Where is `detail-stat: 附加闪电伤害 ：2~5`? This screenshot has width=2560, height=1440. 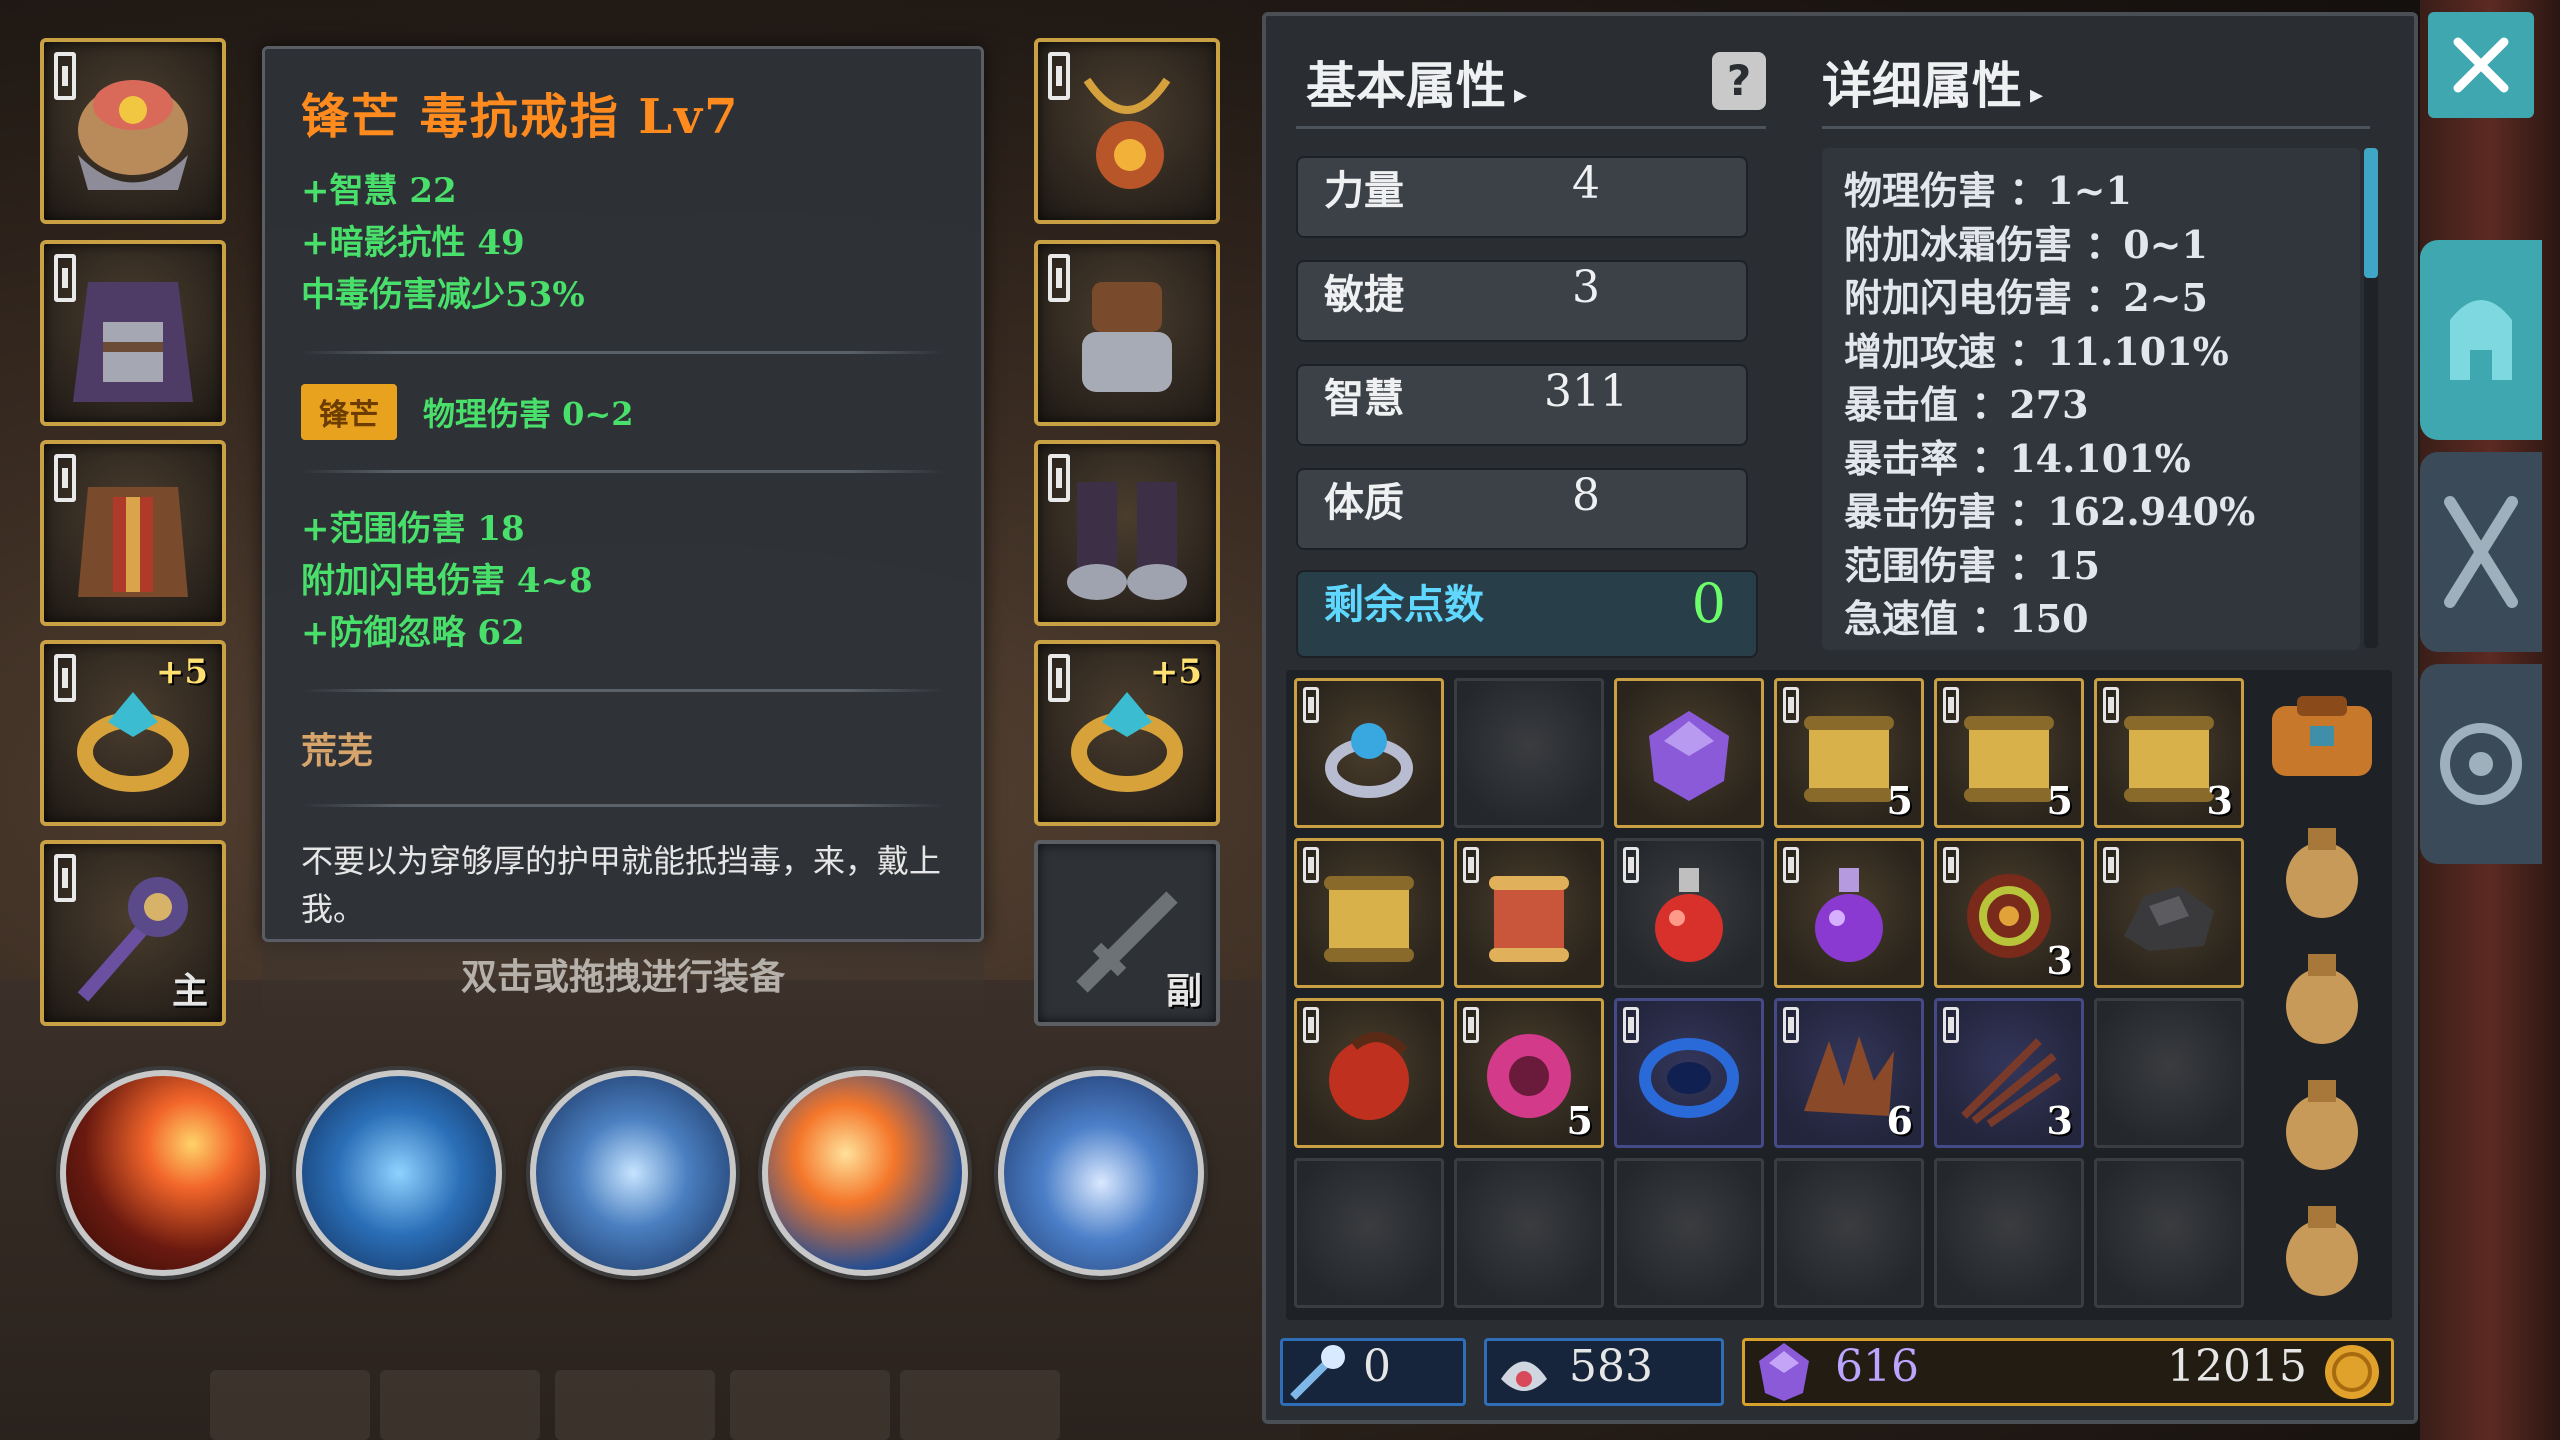
detail-stat: 附加闪电伤害 ：2~5 is located at coordinates (2026, 297).